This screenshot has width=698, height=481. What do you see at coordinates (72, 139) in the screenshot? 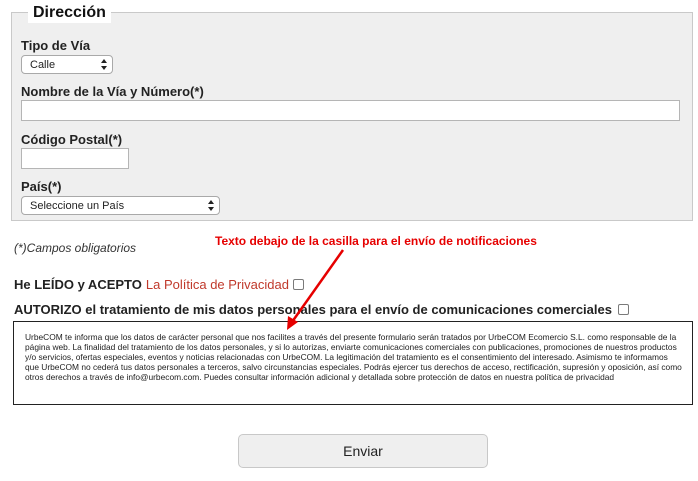
I see `postal-code-label: Código Postal(*)` at bounding box center [72, 139].